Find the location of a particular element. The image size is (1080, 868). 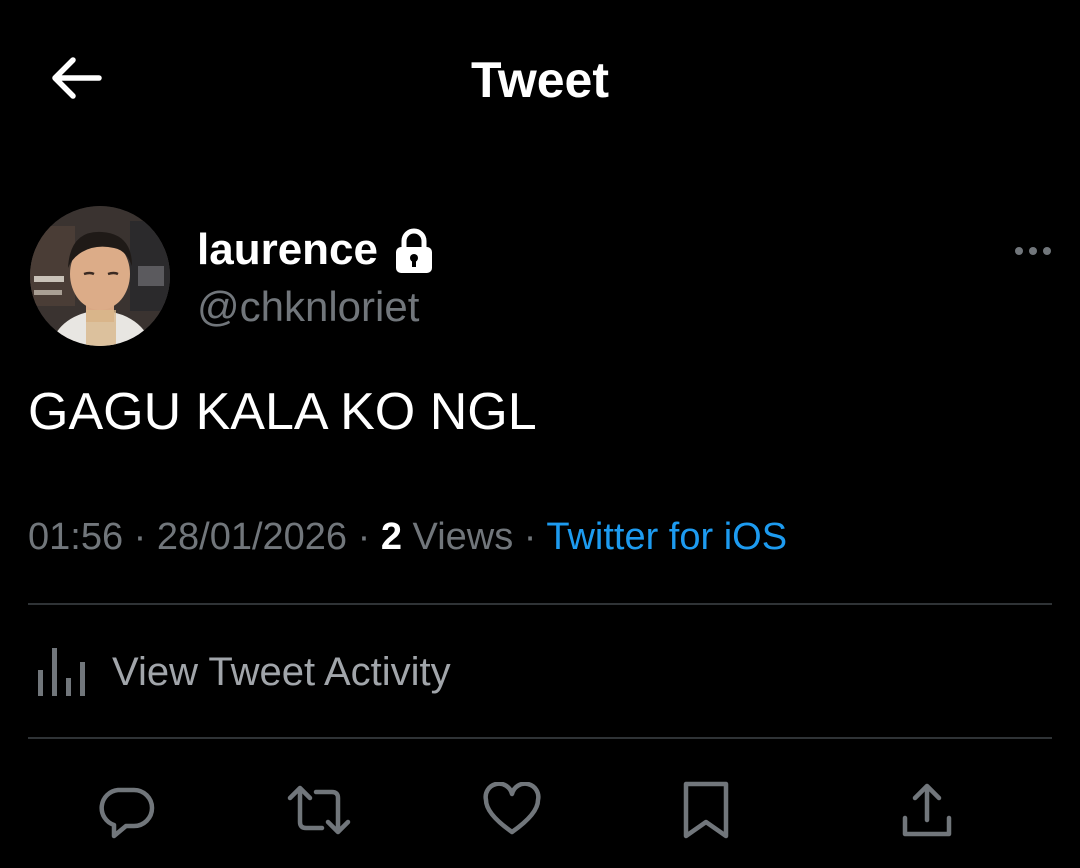

avatar is located at coordinates (100, 276).